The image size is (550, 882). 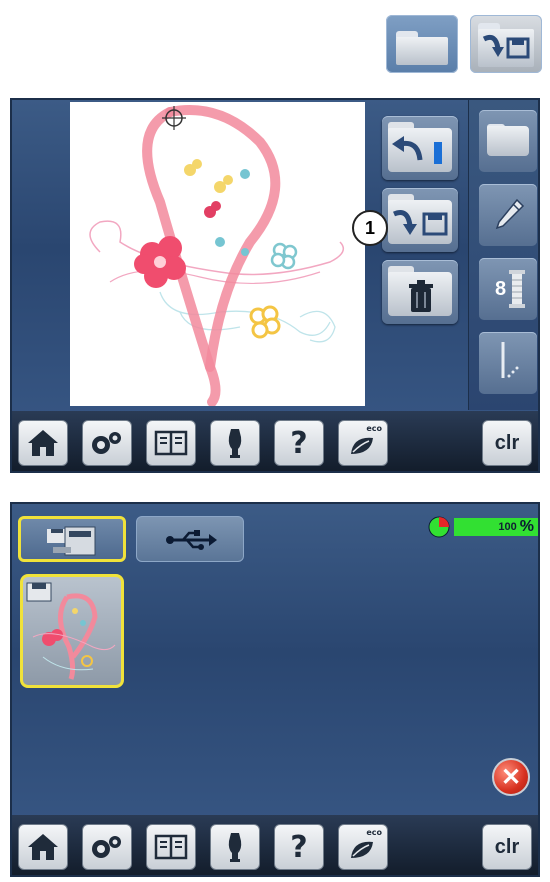 What do you see at coordinates (420, 220) in the screenshot?
I see `save-to-file-button` at bounding box center [420, 220].